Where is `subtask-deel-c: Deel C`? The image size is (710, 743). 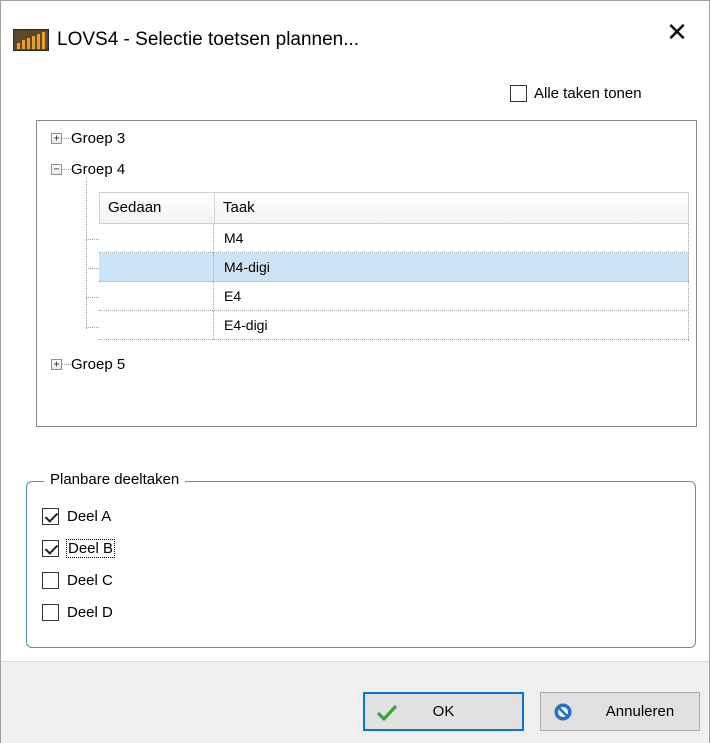
subtask-deel-c: Deel C is located at coordinates (77, 580).